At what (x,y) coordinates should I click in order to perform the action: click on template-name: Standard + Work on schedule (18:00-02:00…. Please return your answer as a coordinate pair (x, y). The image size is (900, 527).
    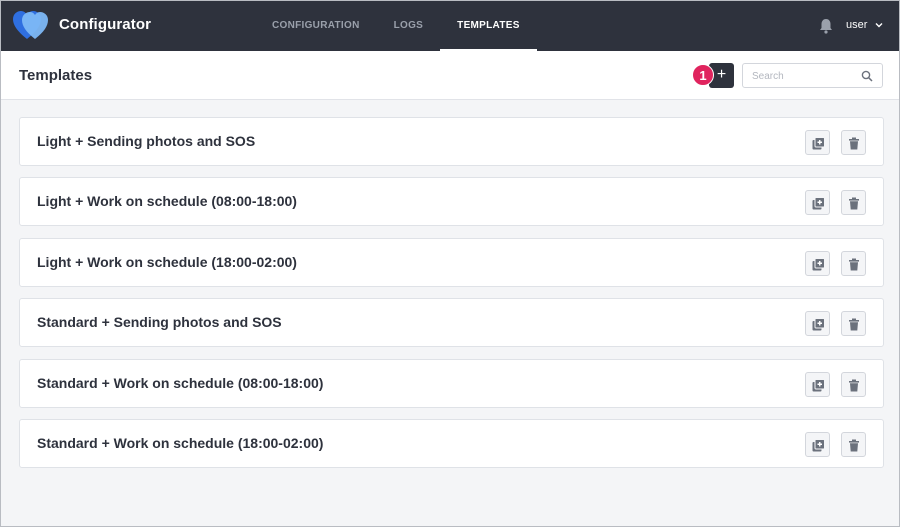
    Looking at the image, I should click on (180, 442).